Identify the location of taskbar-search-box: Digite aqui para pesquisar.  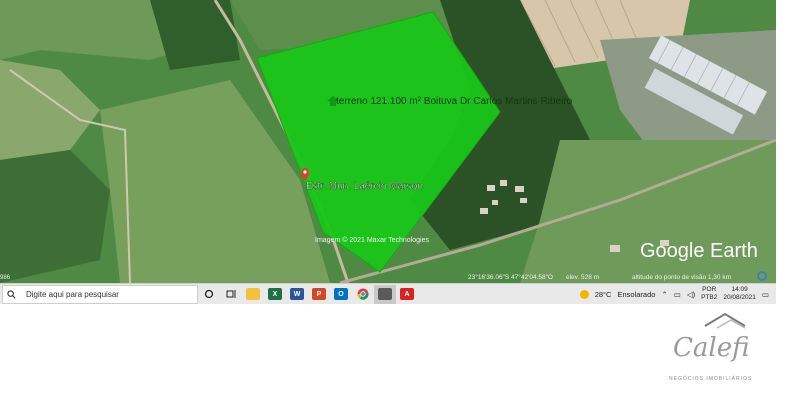
(100, 294).